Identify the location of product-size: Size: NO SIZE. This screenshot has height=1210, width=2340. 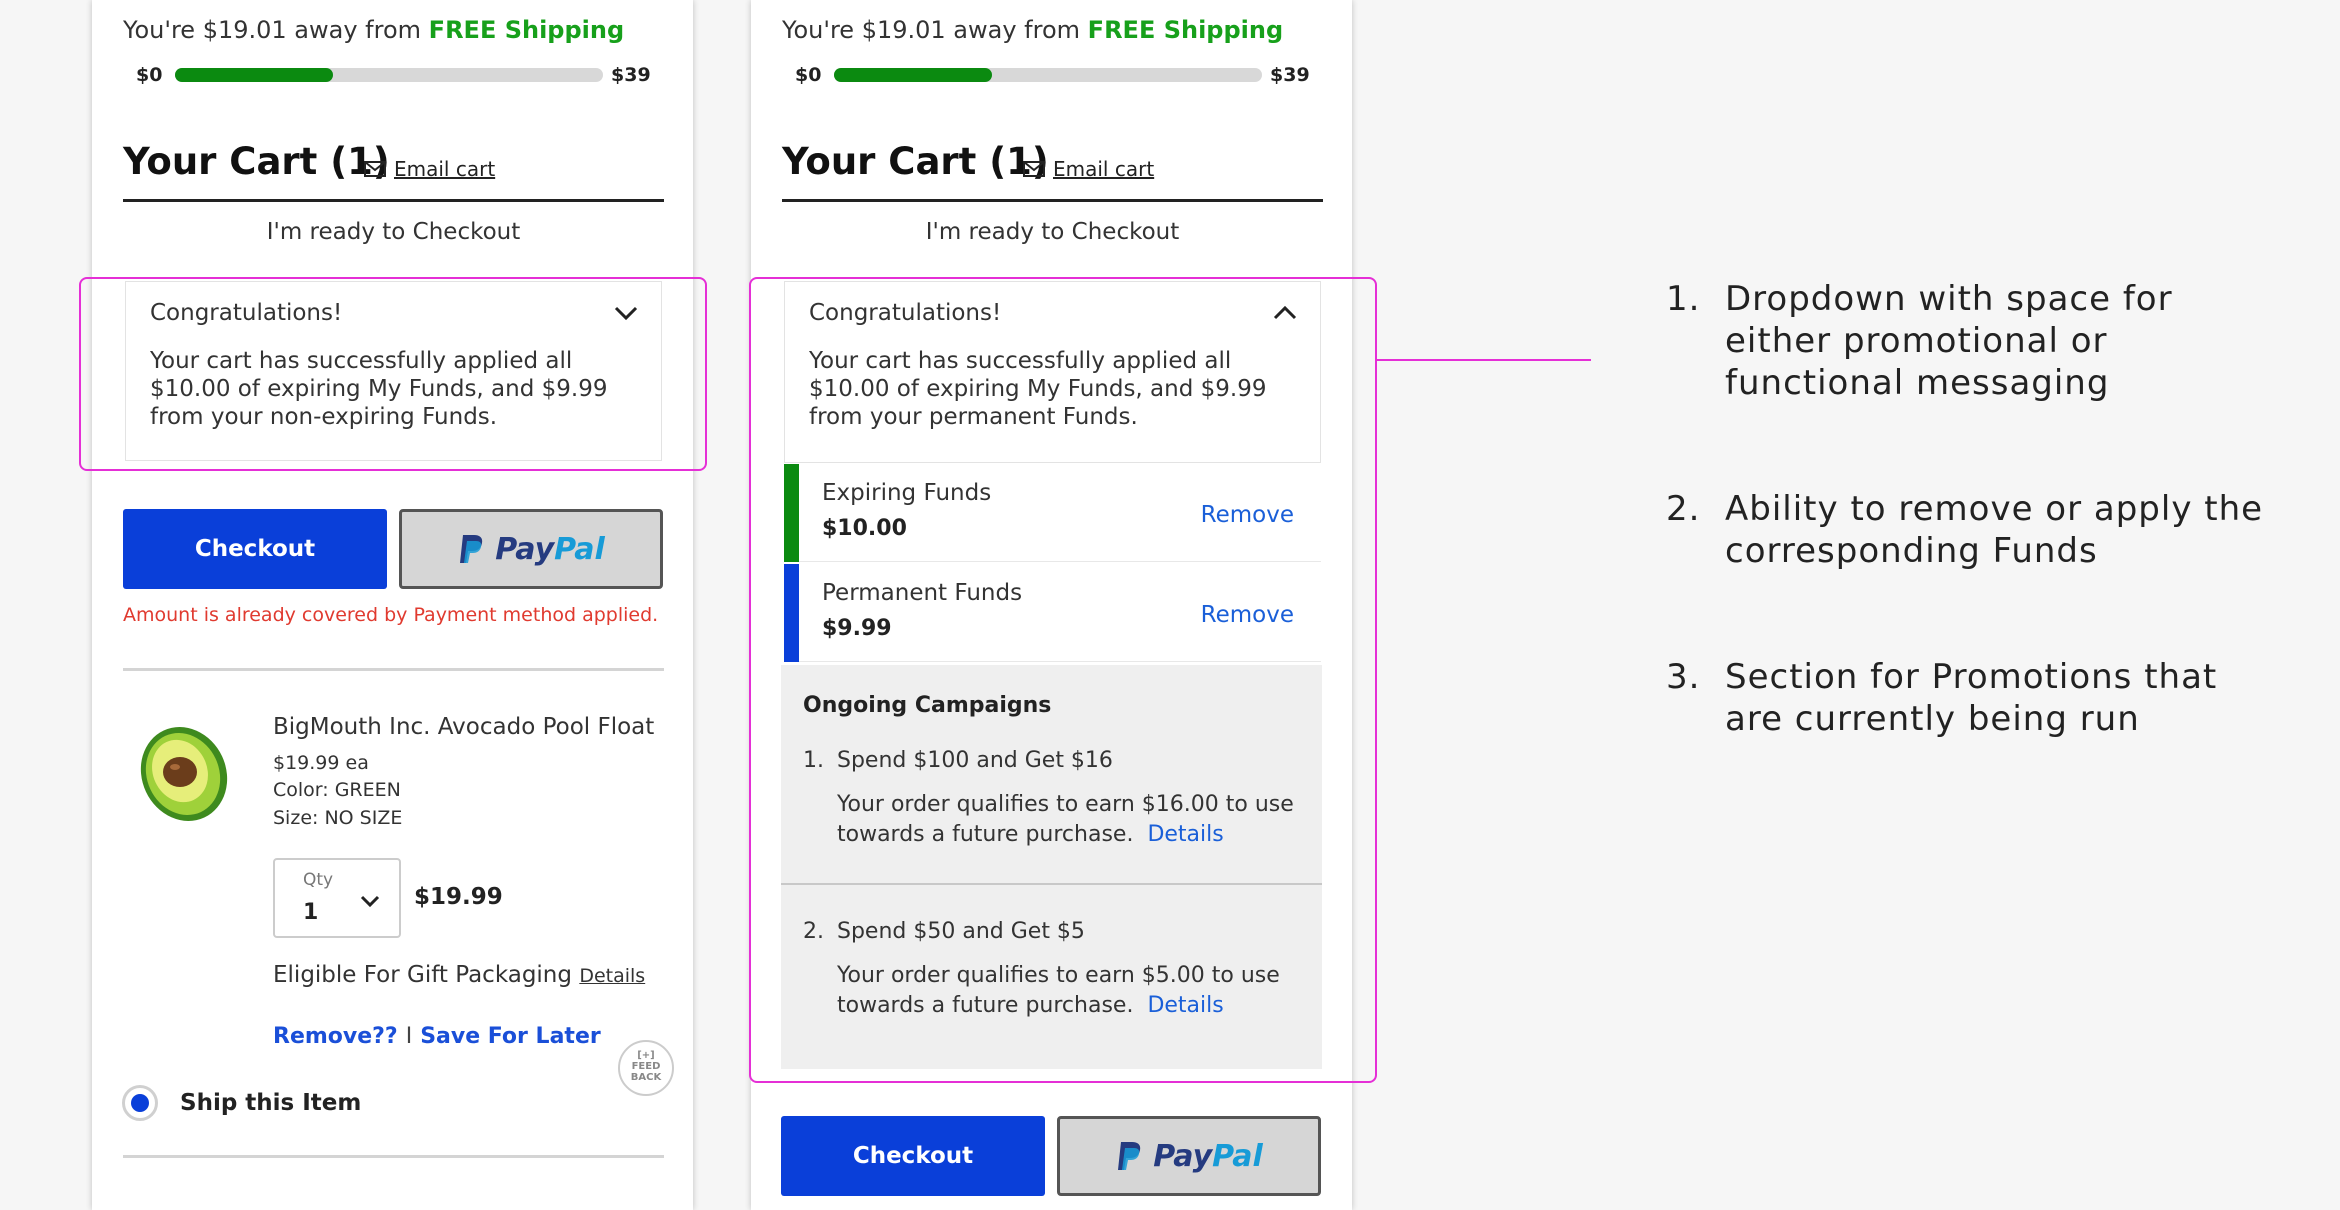
(338, 818).